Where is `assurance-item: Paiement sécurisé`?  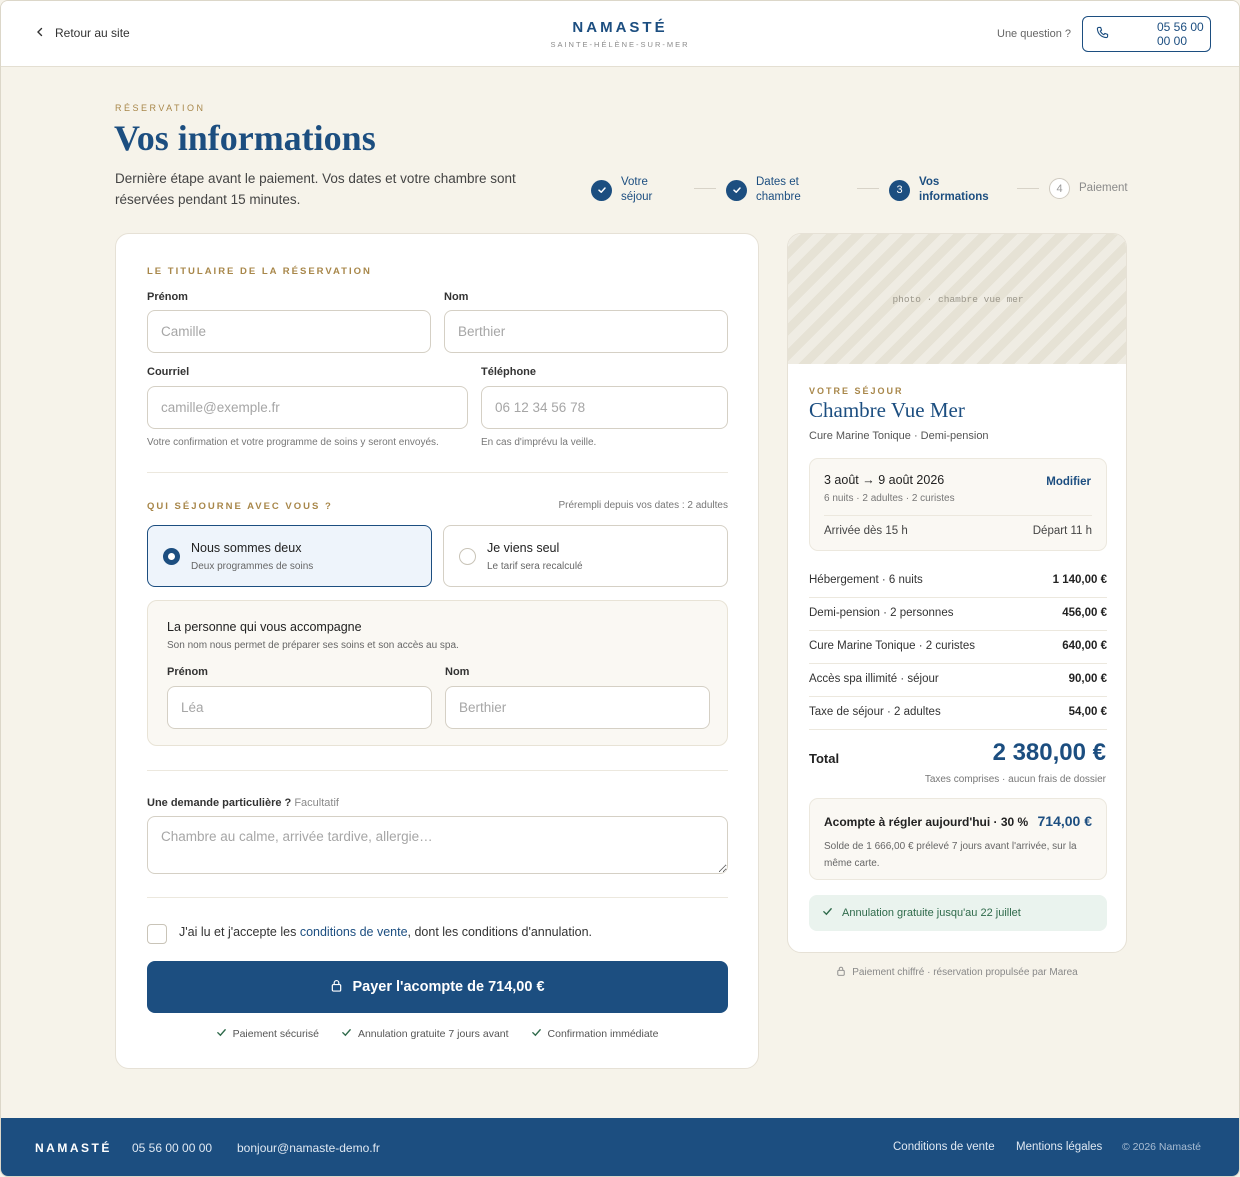
assurance-item: Paiement sécurisé is located at coordinates (267, 1034).